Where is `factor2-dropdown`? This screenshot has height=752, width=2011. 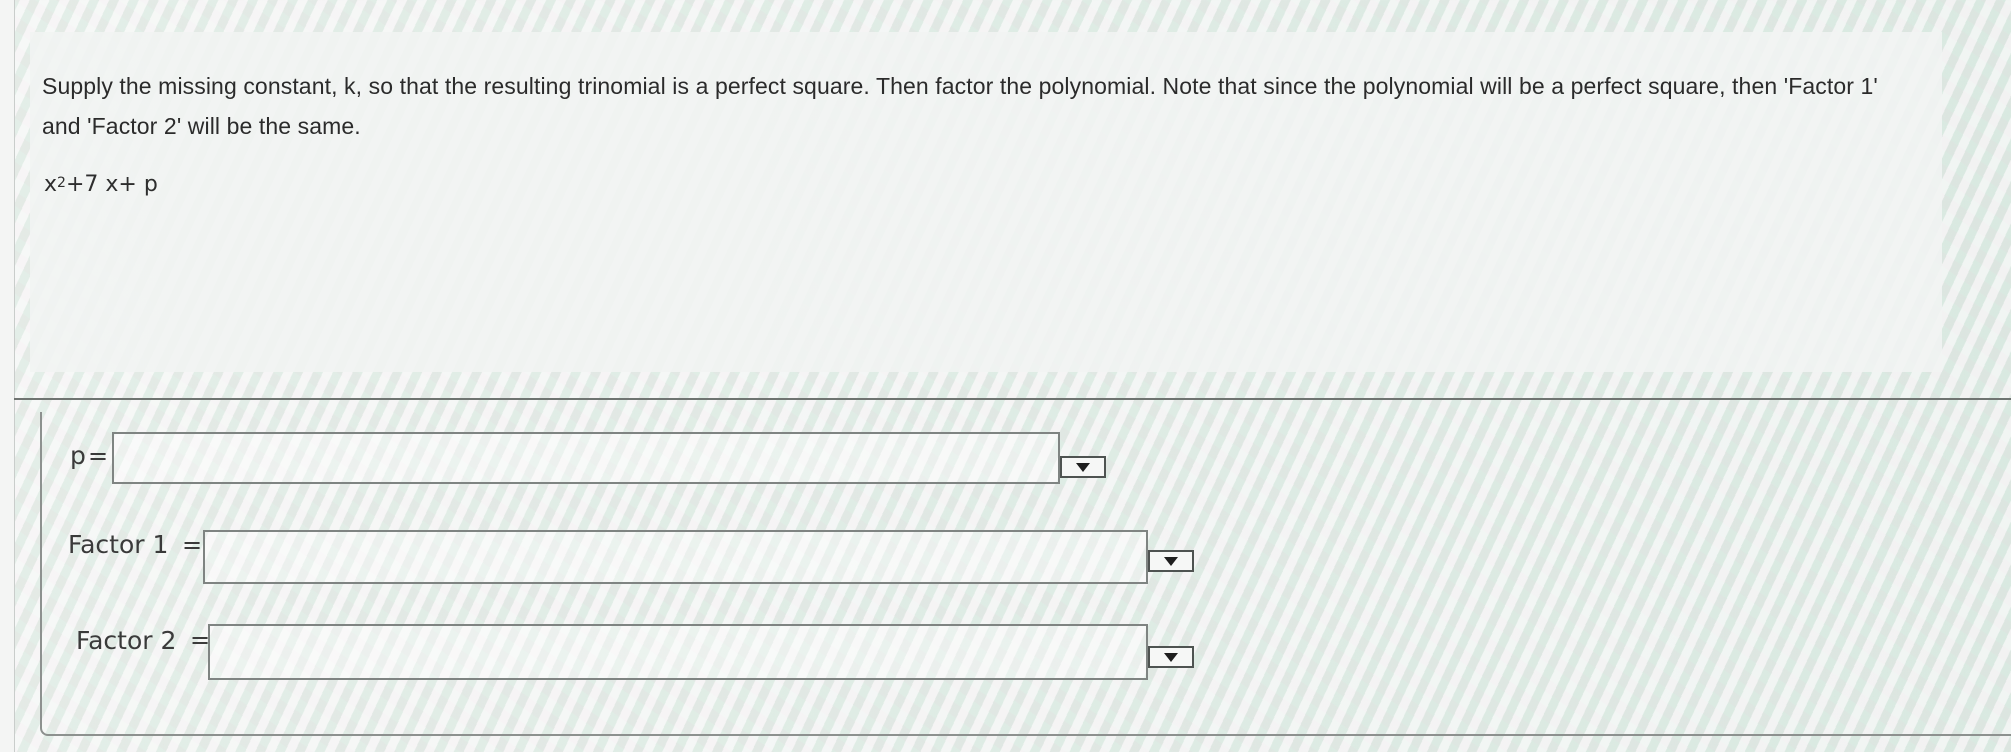
factor2-dropdown is located at coordinates (1171, 657).